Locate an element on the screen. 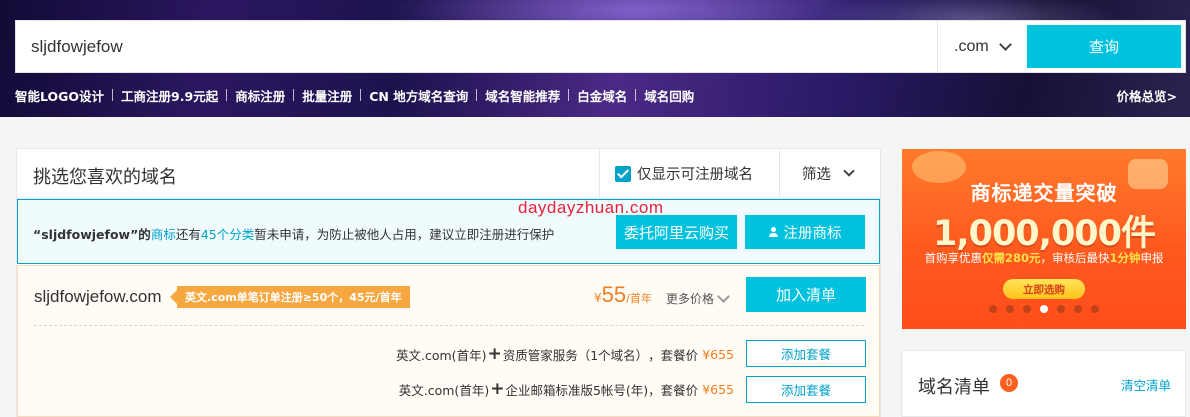 Image resolution: width=1190 pixels, height=417 pixels. search-bar: .com 查询 is located at coordinates (600, 46).